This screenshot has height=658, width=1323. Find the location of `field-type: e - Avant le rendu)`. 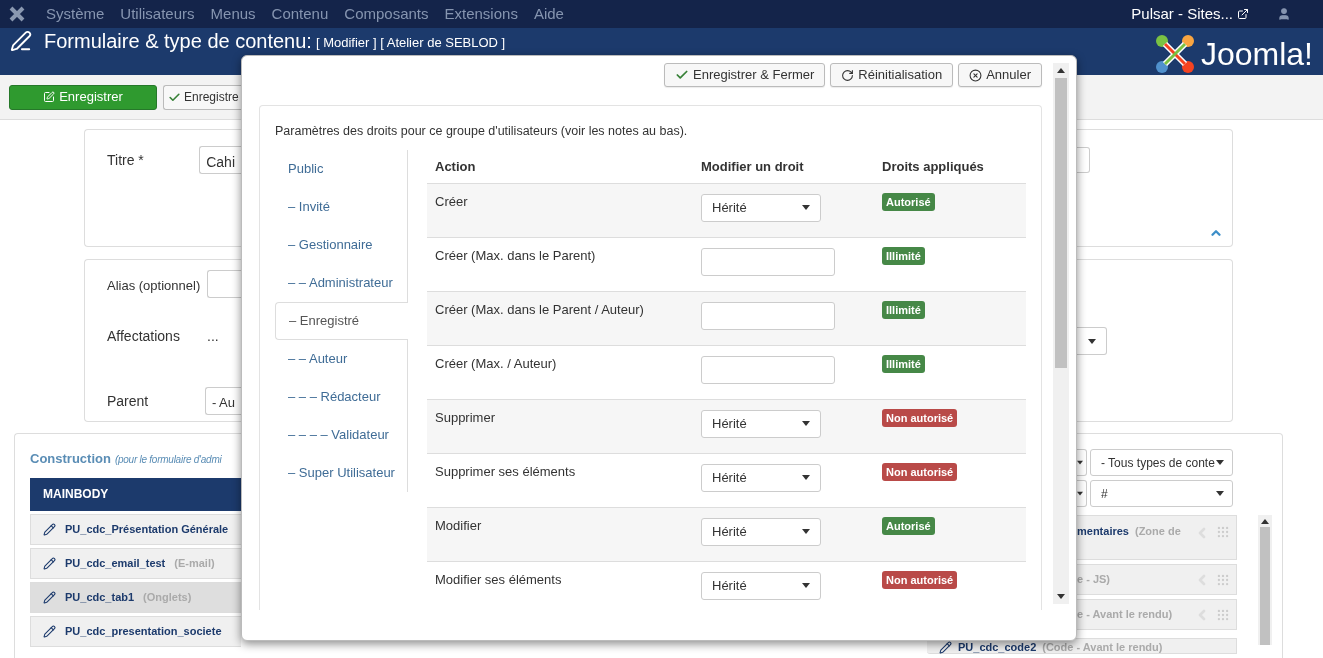

field-type: e - Avant le rendu) is located at coordinates (1125, 614).